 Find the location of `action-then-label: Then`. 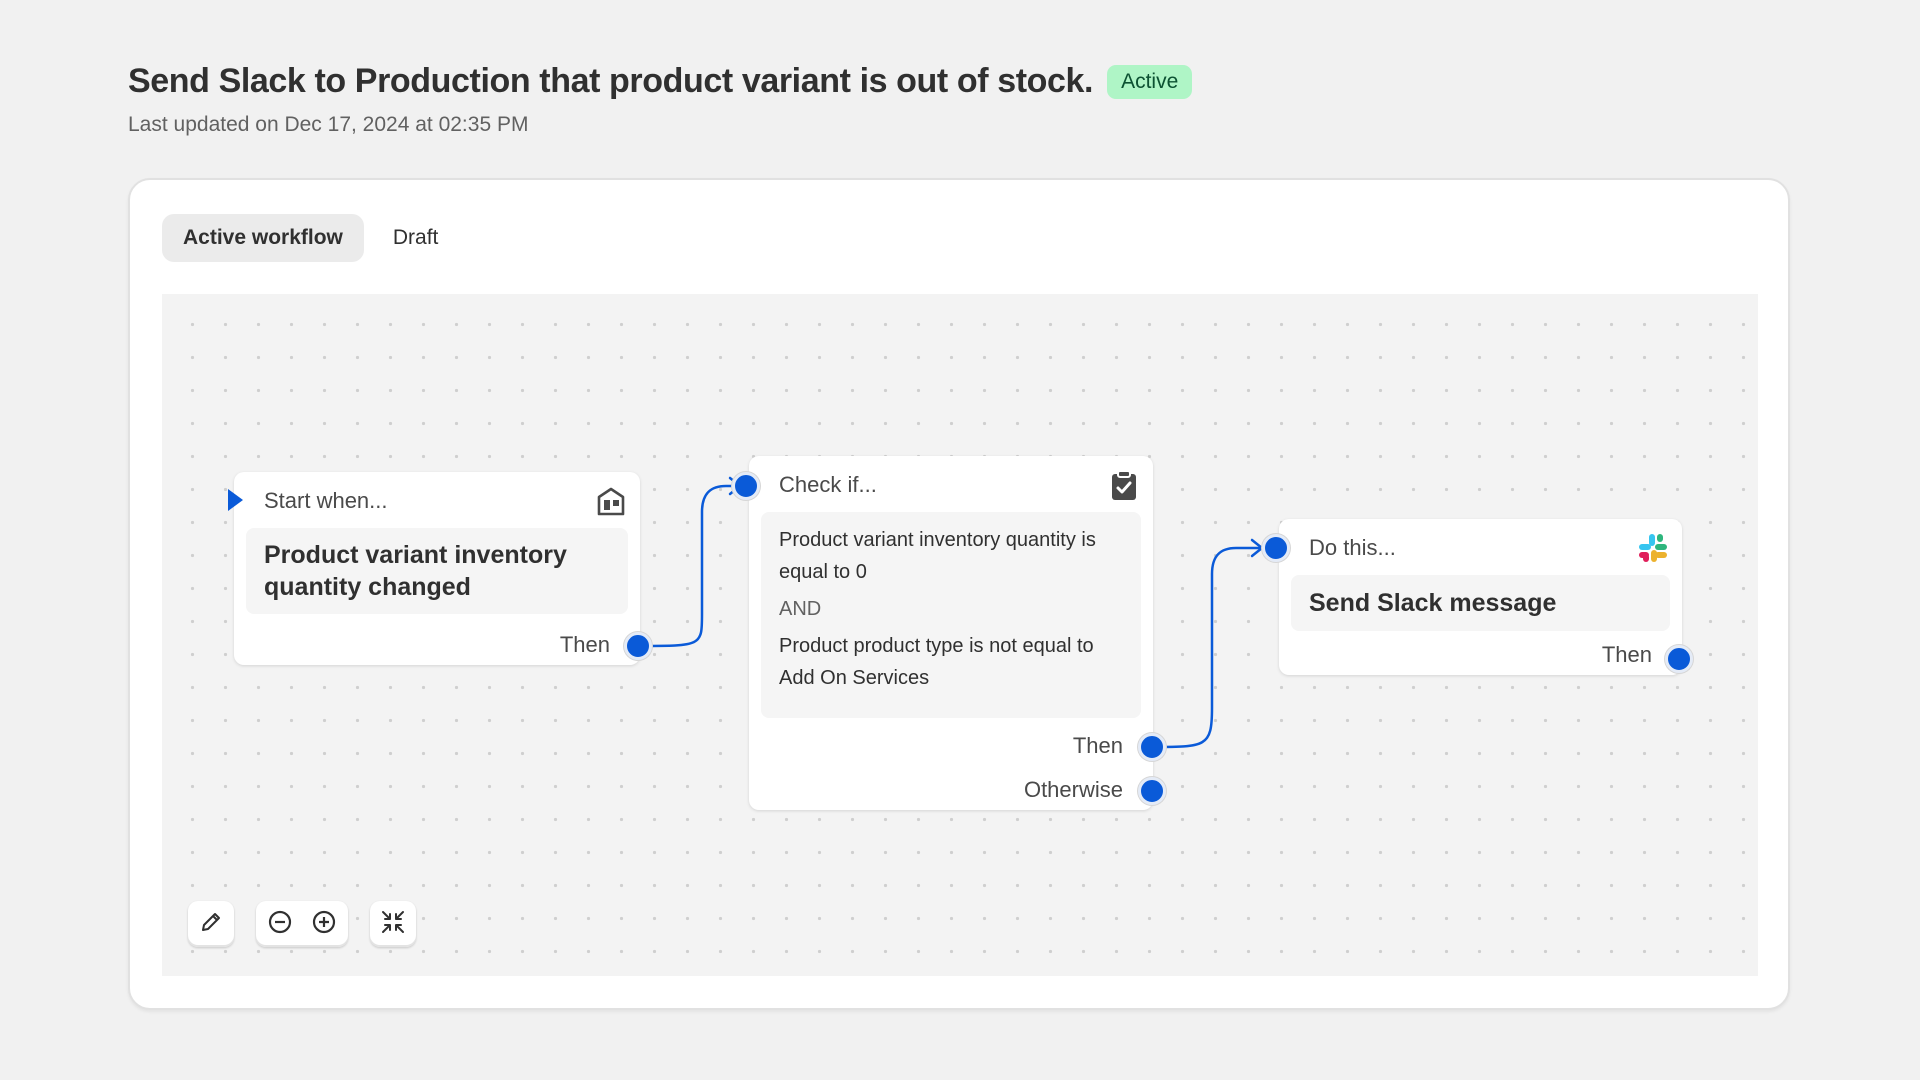

action-then-label: Then is located at coordinates (1626, 654).